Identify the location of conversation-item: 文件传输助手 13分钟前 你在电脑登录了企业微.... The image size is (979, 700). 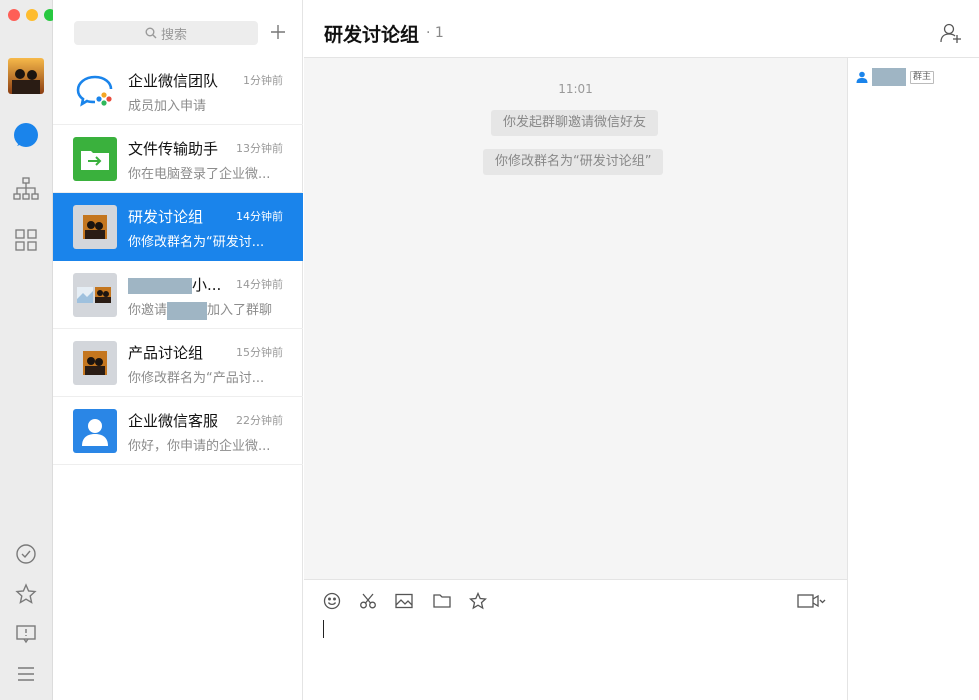
(178, 159).